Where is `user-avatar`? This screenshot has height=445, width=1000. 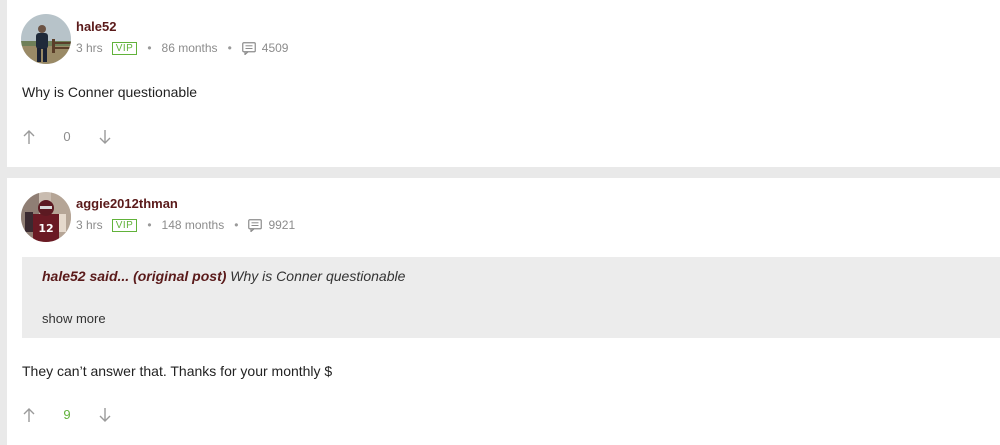 user-avatar is located at coordinates (46, 39).